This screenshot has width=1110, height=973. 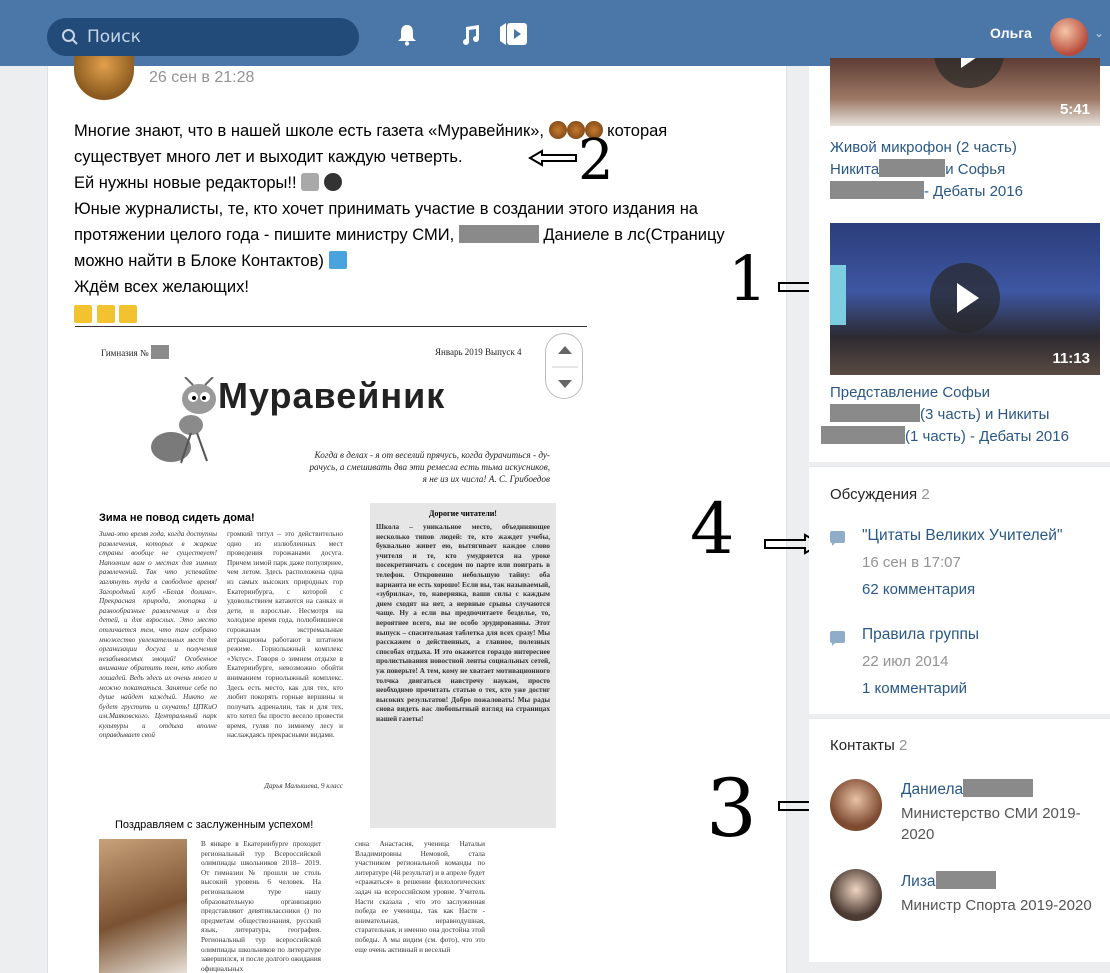 I want to click on ant-emoji-icon, so click(x=557, y=130).